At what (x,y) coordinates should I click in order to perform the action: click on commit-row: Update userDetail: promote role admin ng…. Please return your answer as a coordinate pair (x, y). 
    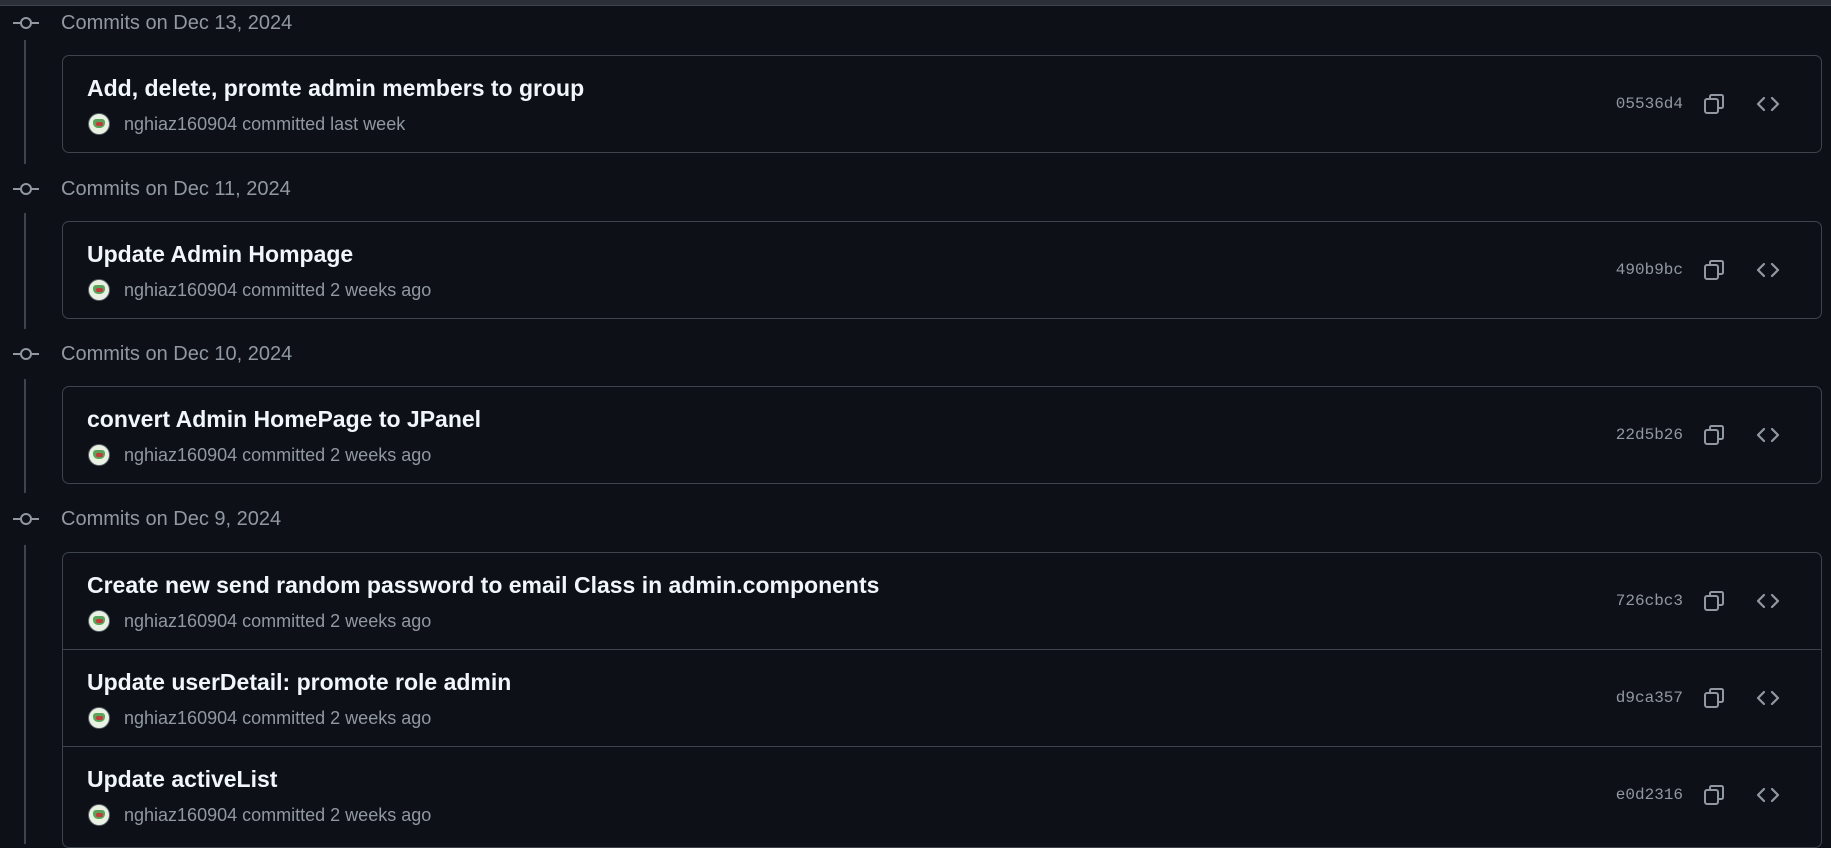
    Looking at the image, I should click on (942, 697).